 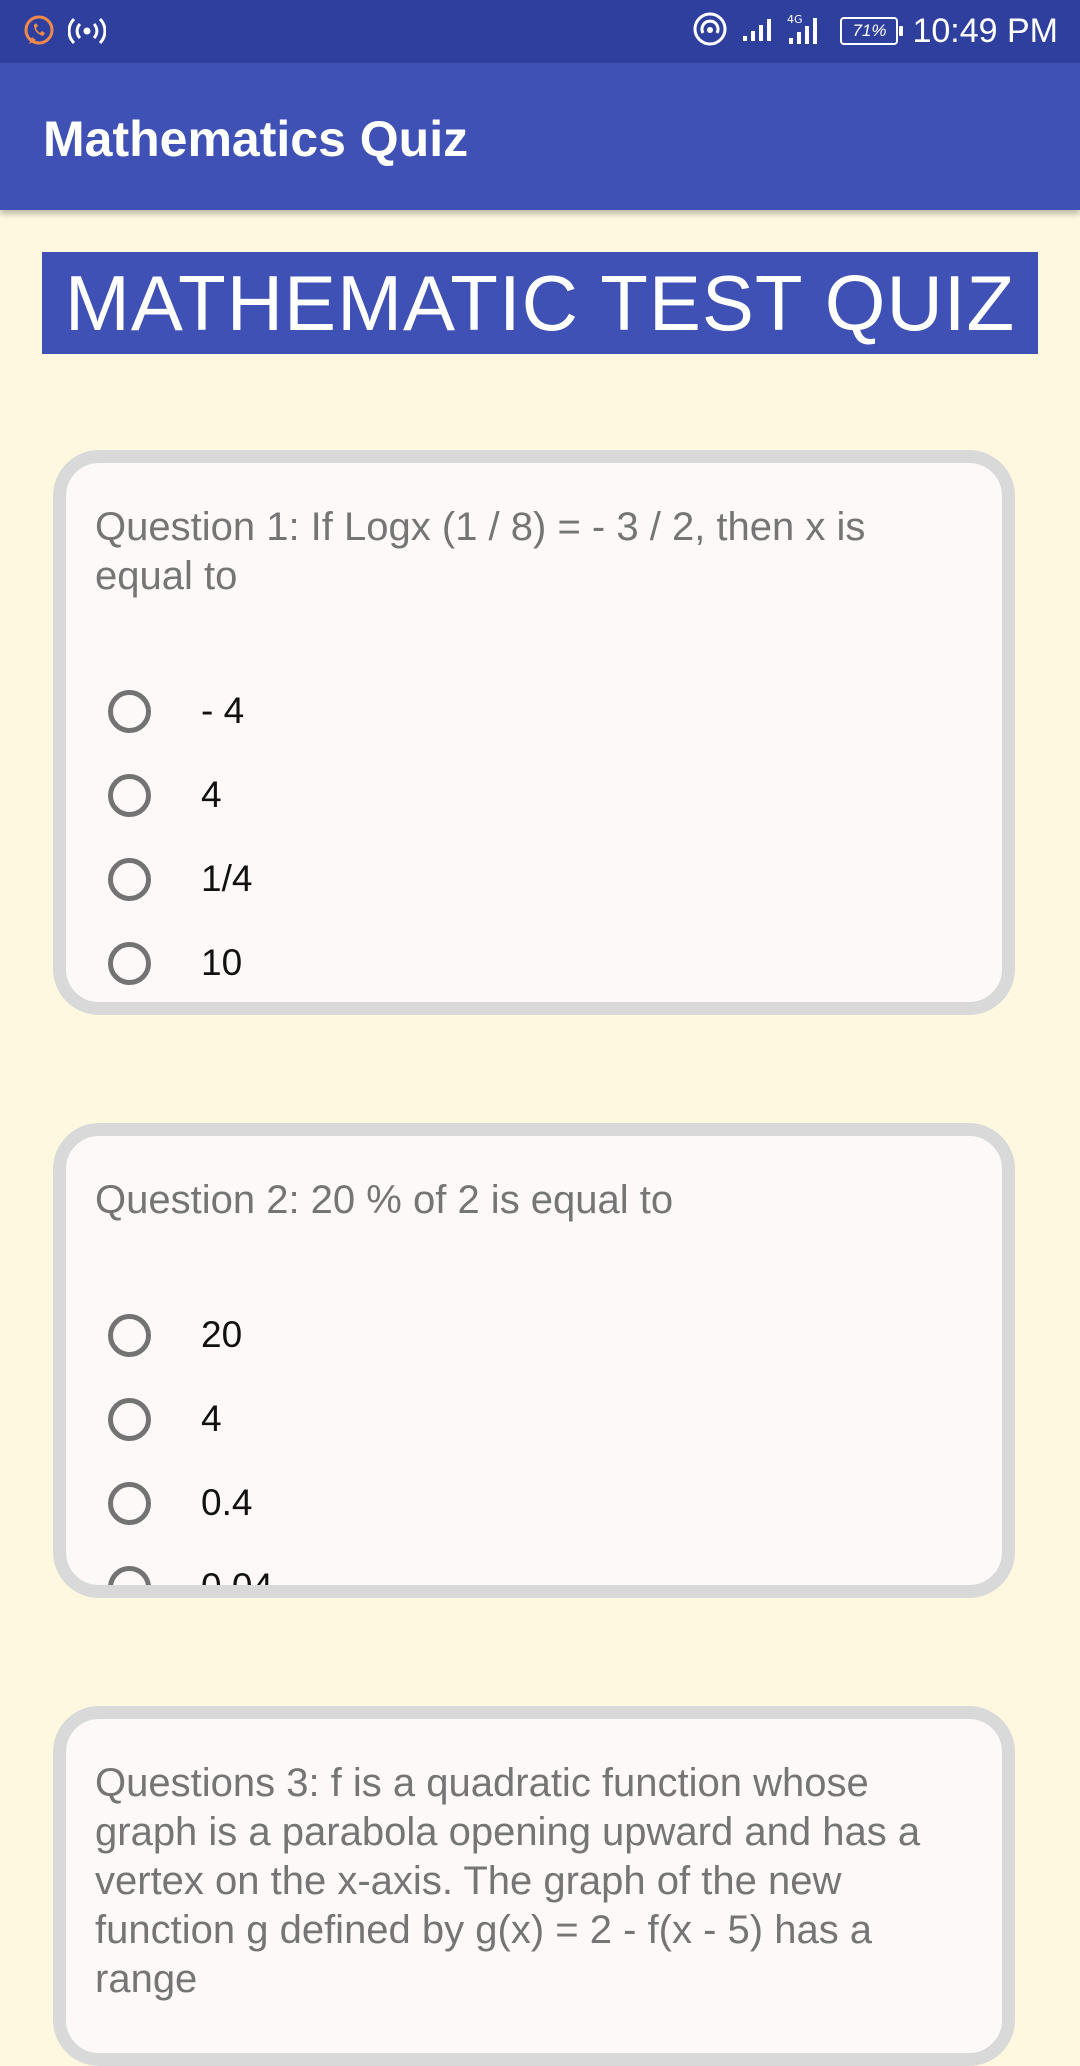 What do you see at coordinates (795, 19) in the screenshot?
I see `svg-text: 4G` at bounding box center [795, 19].